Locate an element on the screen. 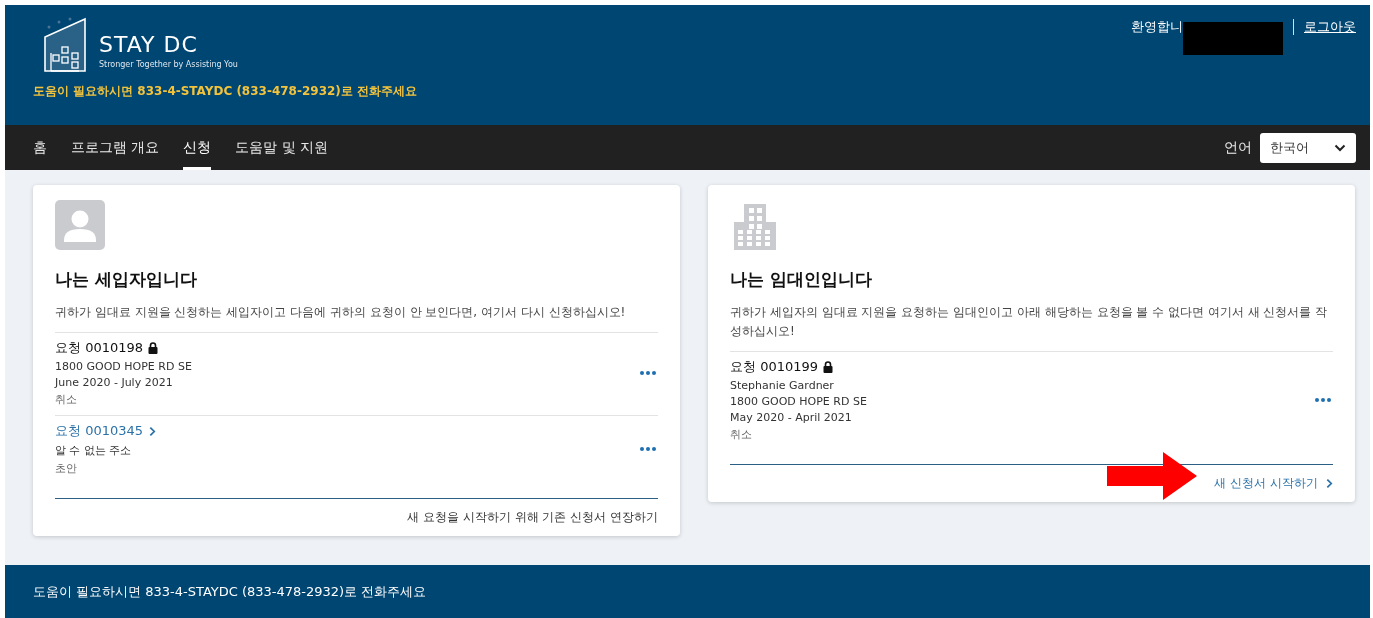 The height and width of the screenshot is (618, 1373). request-detail: Stephanie Gardner is located at coordinates (782, 386).